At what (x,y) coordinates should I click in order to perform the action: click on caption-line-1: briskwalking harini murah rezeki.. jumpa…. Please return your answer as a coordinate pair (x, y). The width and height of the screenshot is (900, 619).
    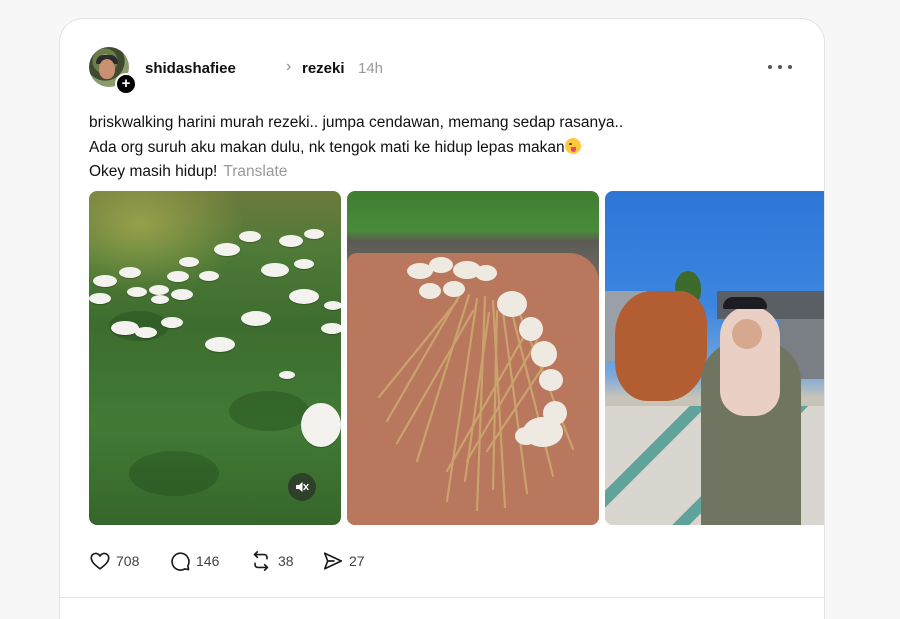
    Looking at the image, I should click on (356, 122).